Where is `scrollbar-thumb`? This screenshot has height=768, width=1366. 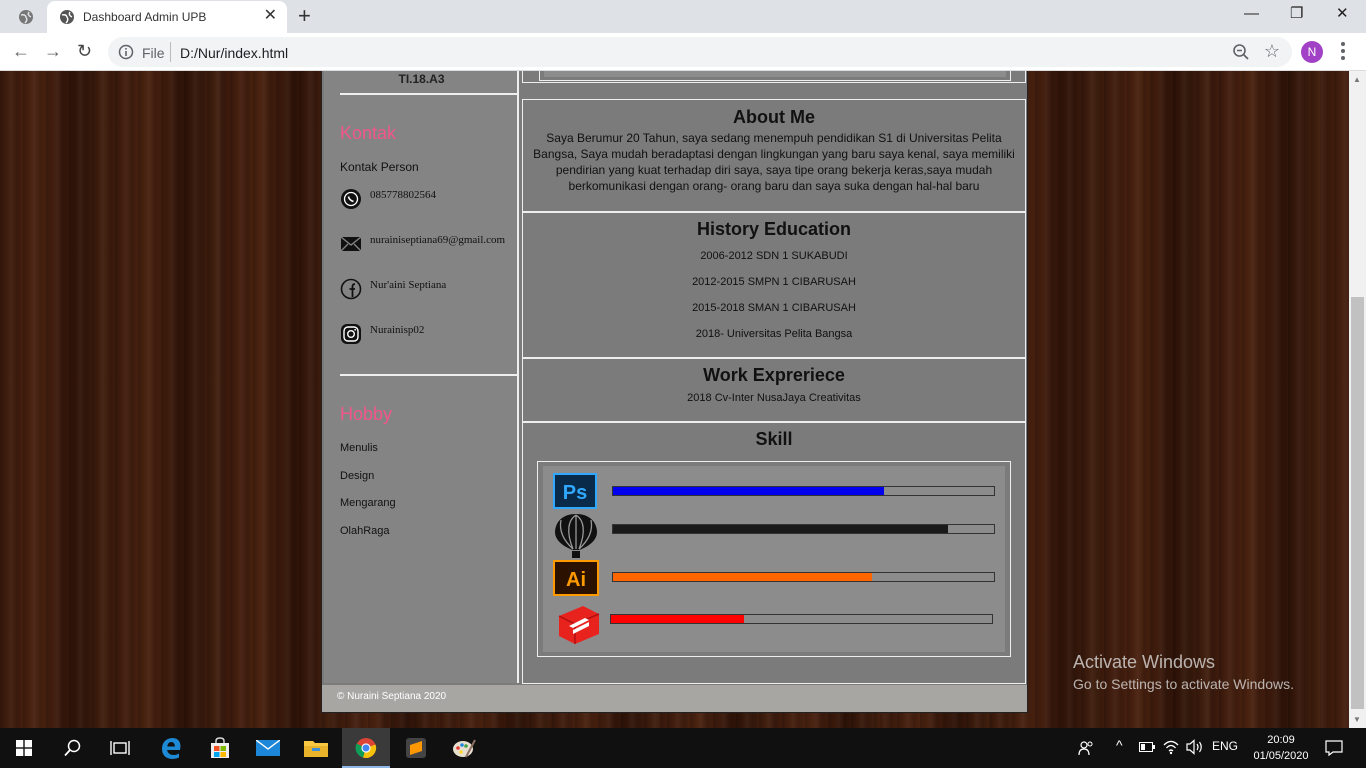 scrollbar-thumb is located at coordinates (1357, 503).